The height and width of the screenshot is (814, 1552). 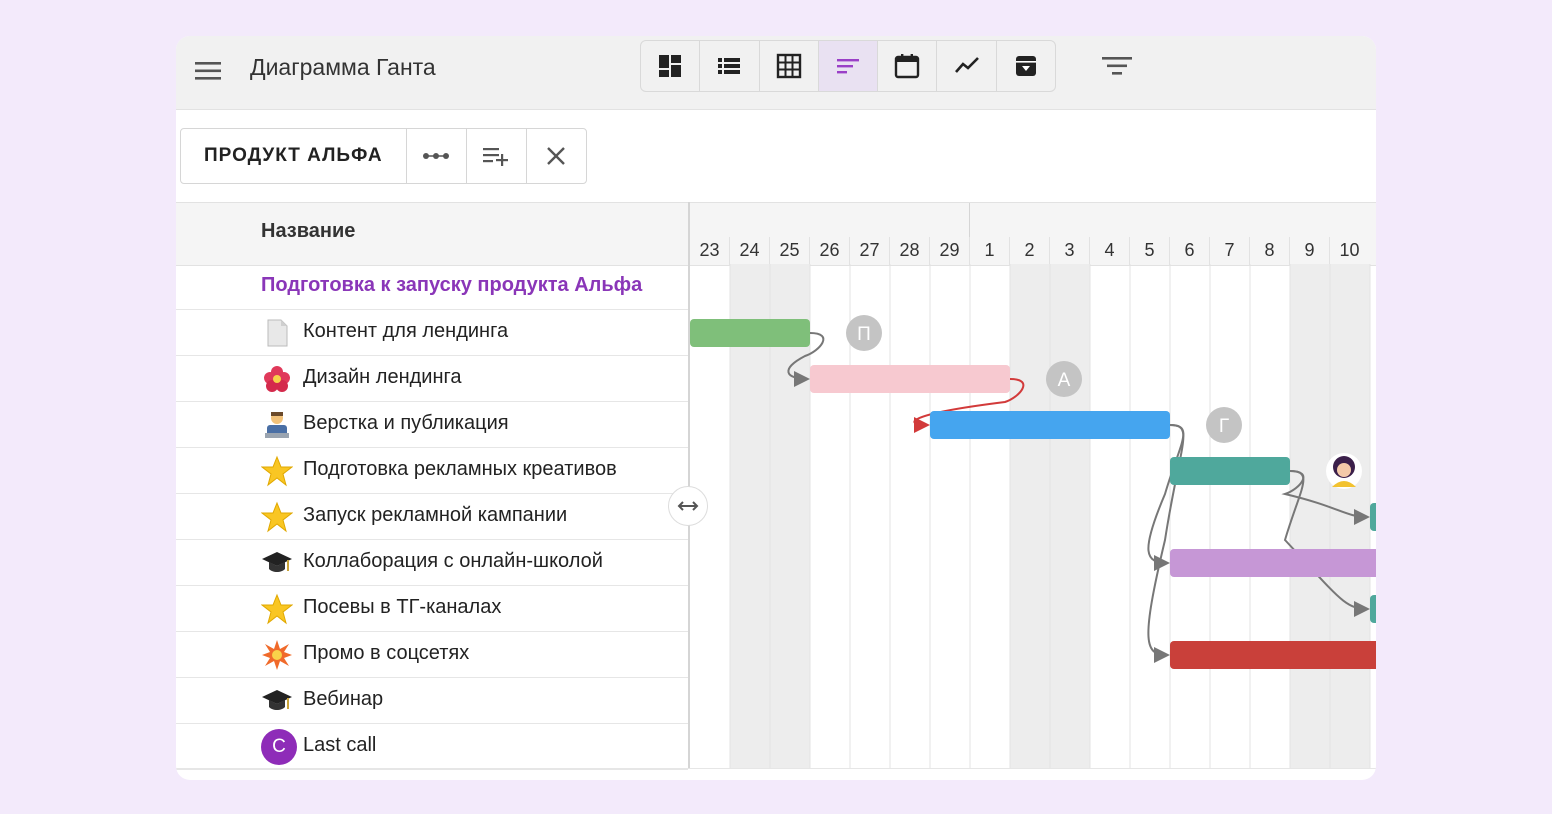 I want to click on day-label: 4, so click(x=1109, y=251).